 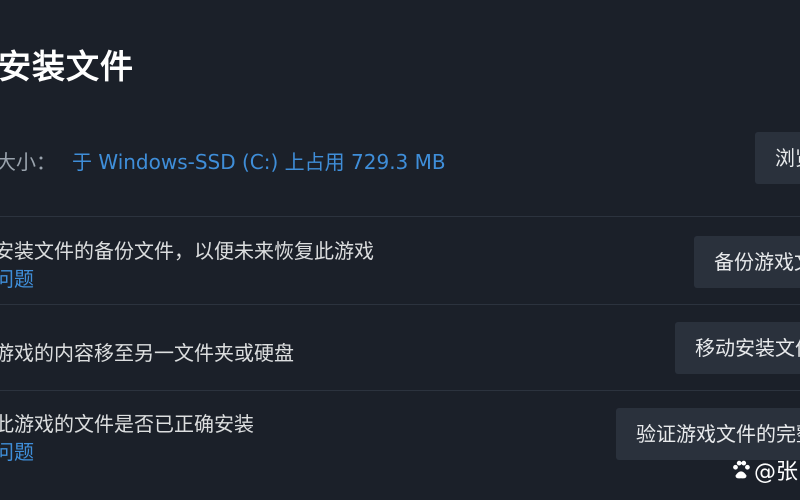 I want to click on watermark: @张, so click(x=765, y=470).